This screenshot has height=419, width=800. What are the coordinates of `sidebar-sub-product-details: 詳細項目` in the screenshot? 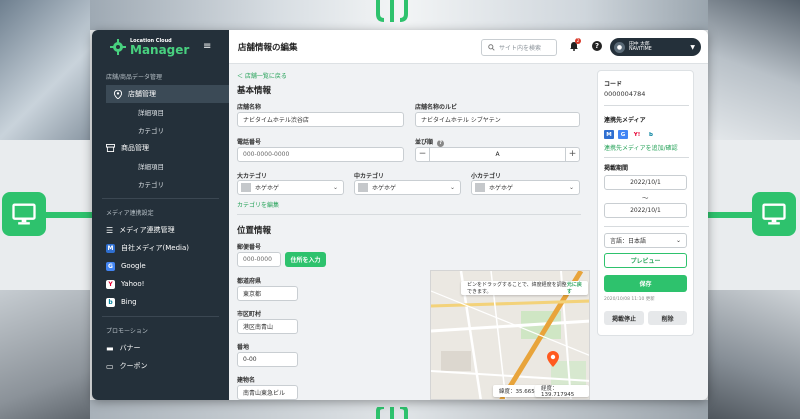 It's located at (160, 166).